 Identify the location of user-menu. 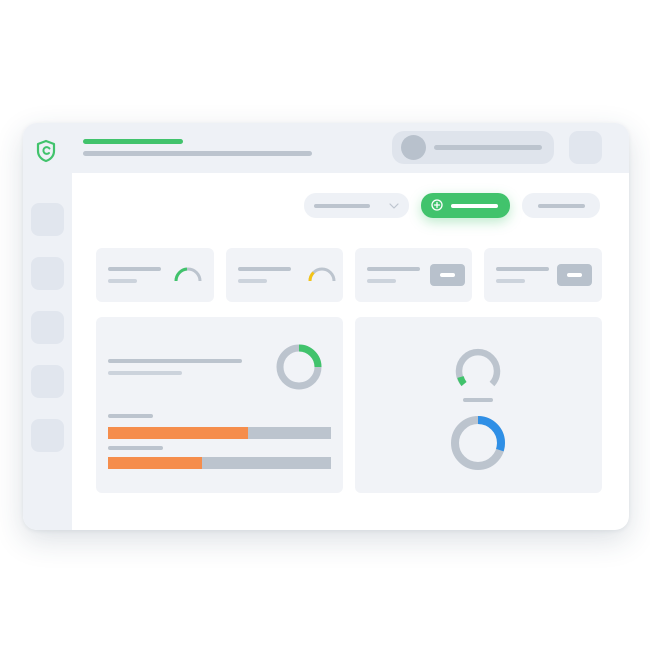
(473, 147).